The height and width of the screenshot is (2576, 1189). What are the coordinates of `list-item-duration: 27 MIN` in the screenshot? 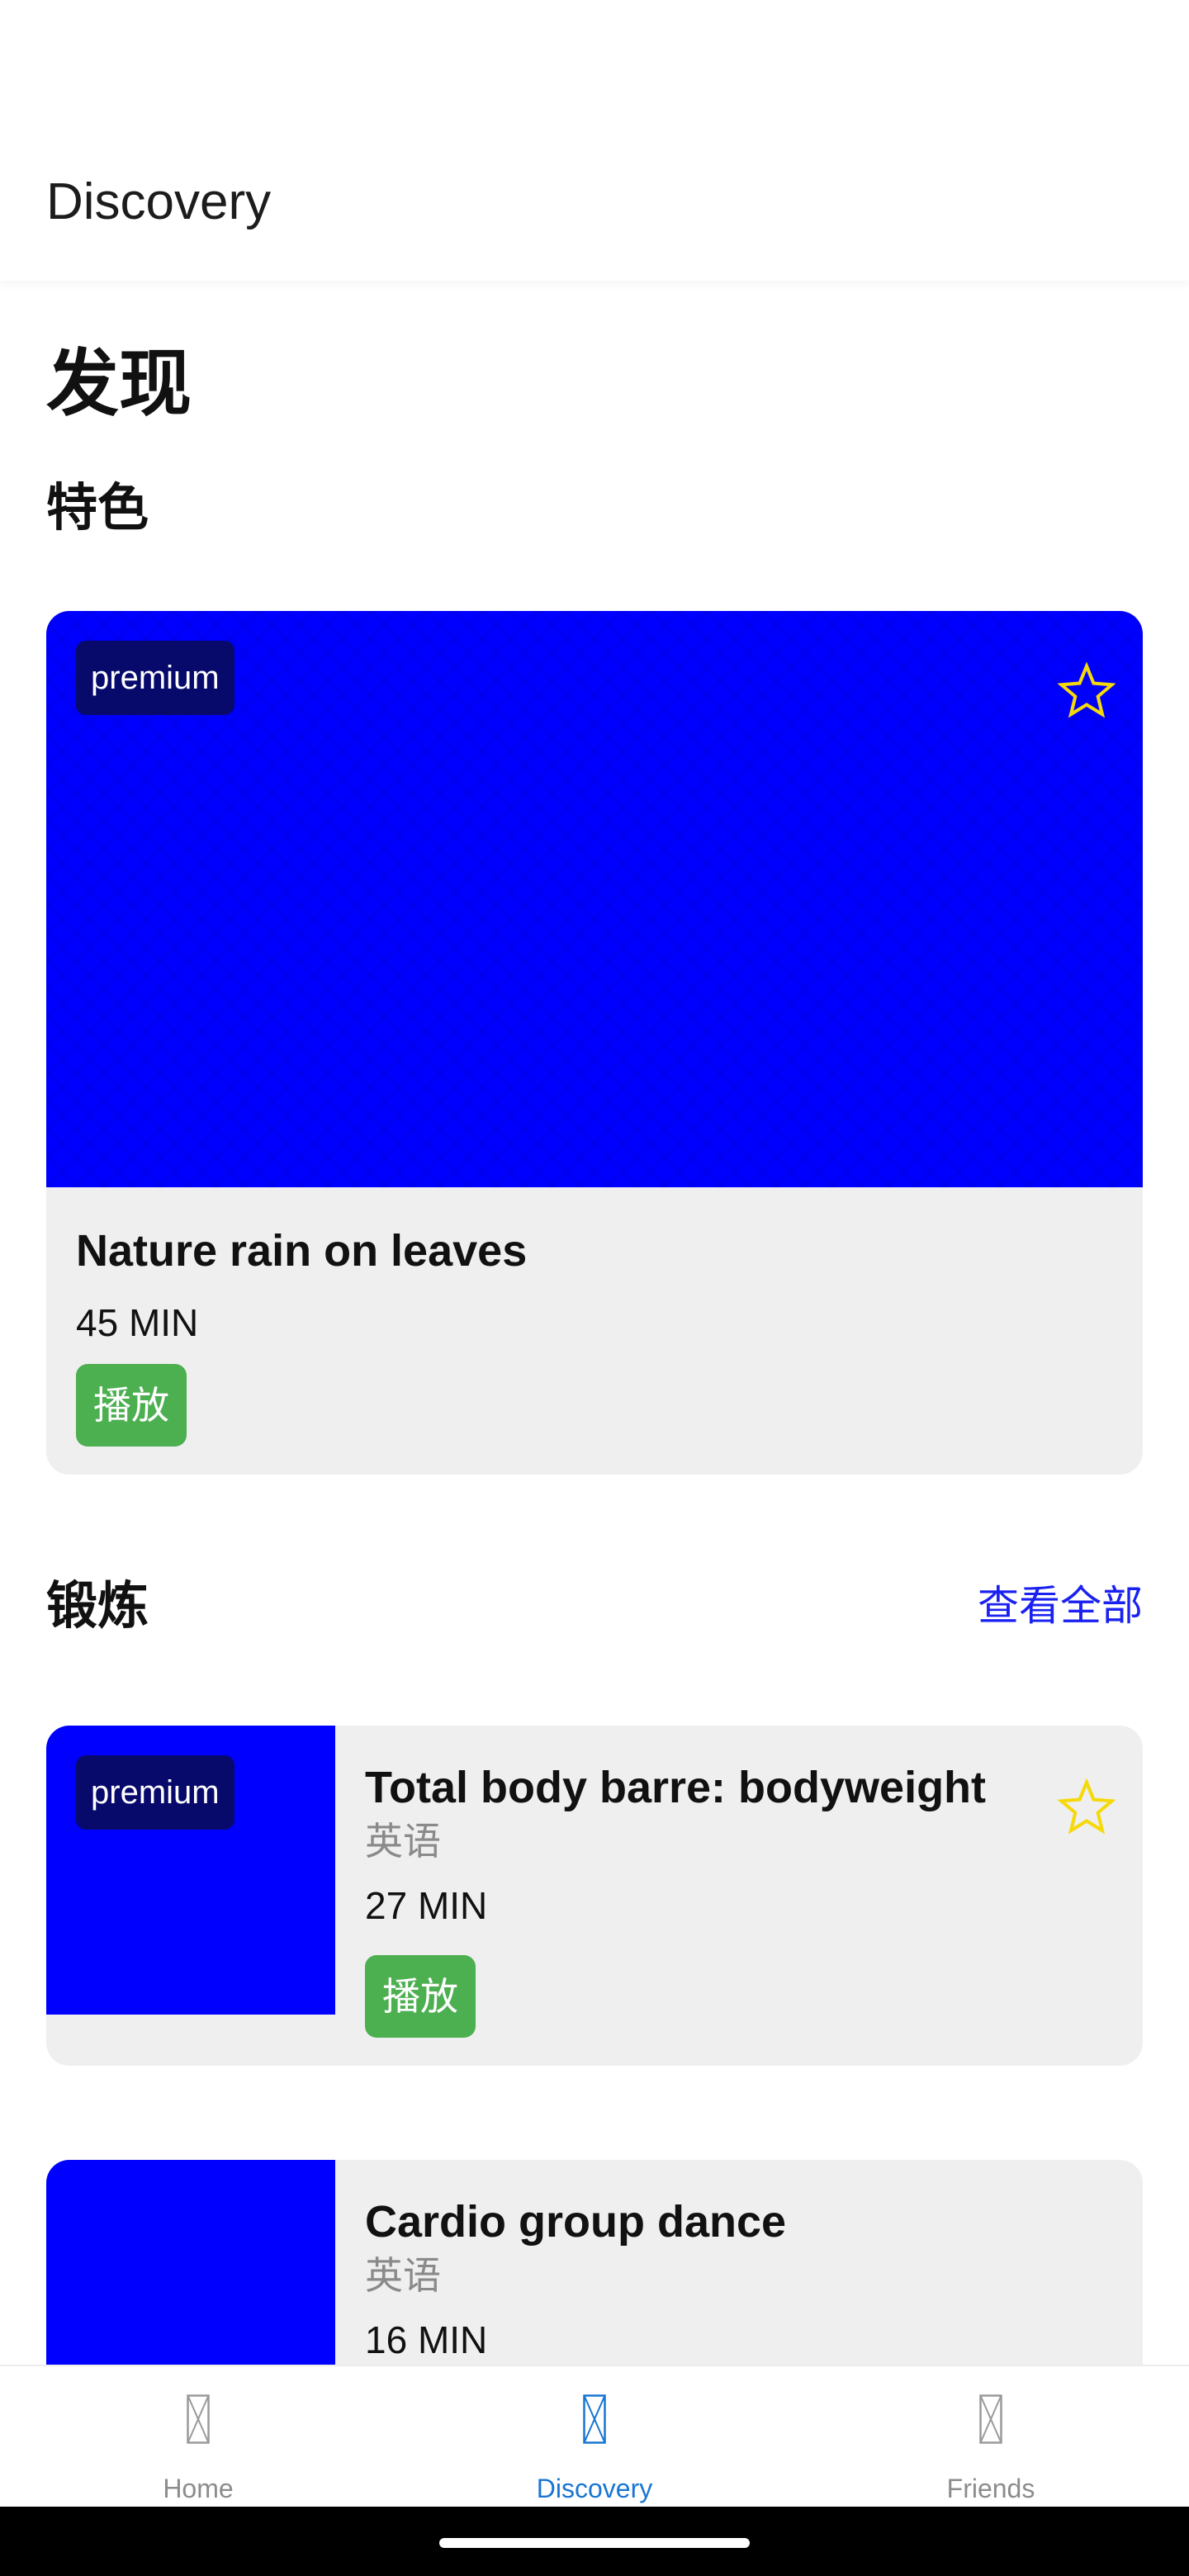 It's located at (426, 1905).